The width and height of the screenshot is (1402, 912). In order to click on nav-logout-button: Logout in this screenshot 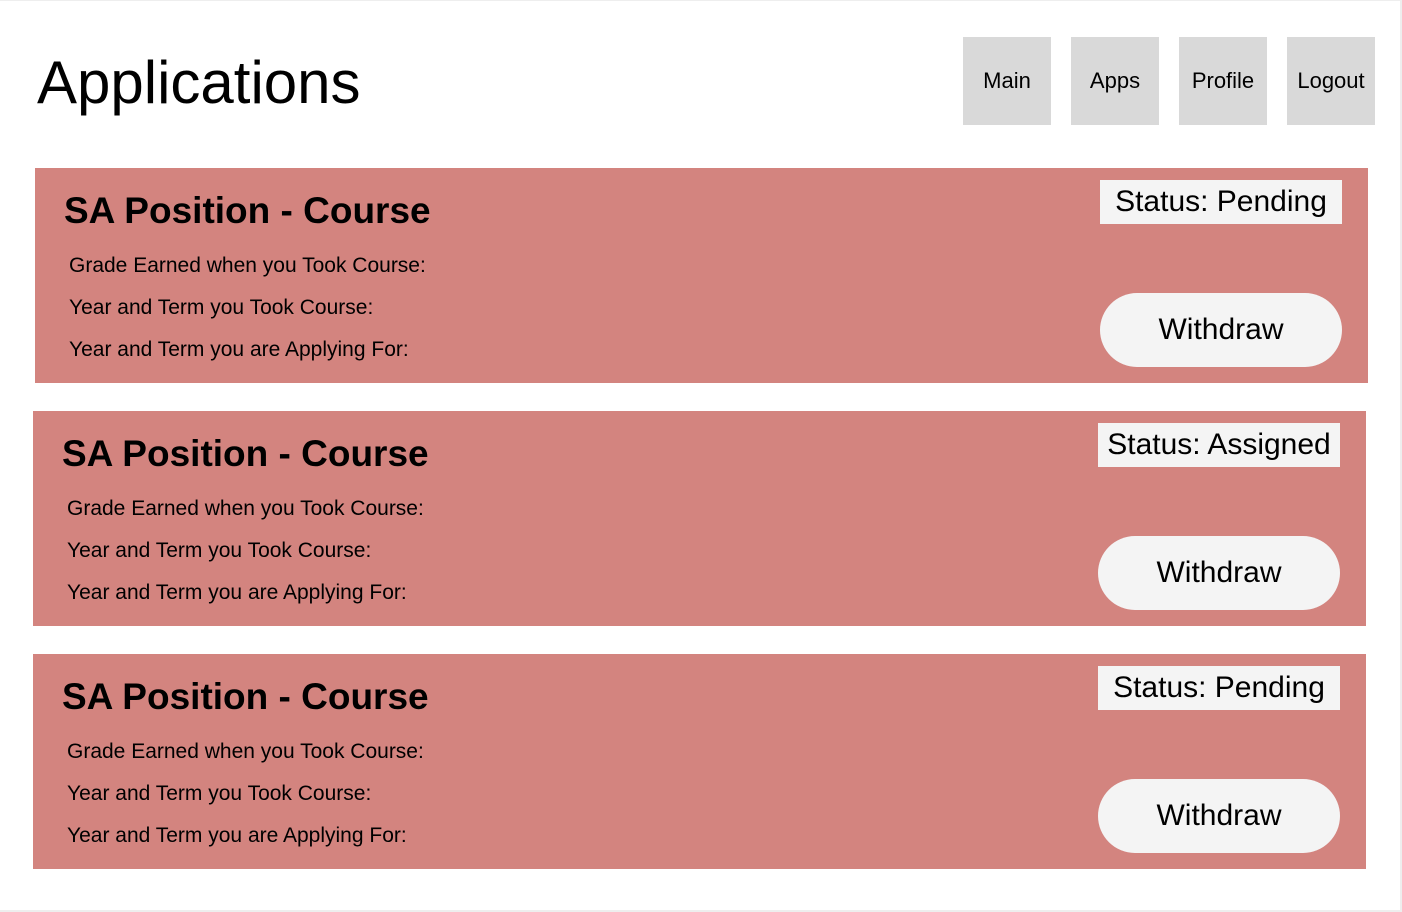, I will do `click(1331, 81)`.